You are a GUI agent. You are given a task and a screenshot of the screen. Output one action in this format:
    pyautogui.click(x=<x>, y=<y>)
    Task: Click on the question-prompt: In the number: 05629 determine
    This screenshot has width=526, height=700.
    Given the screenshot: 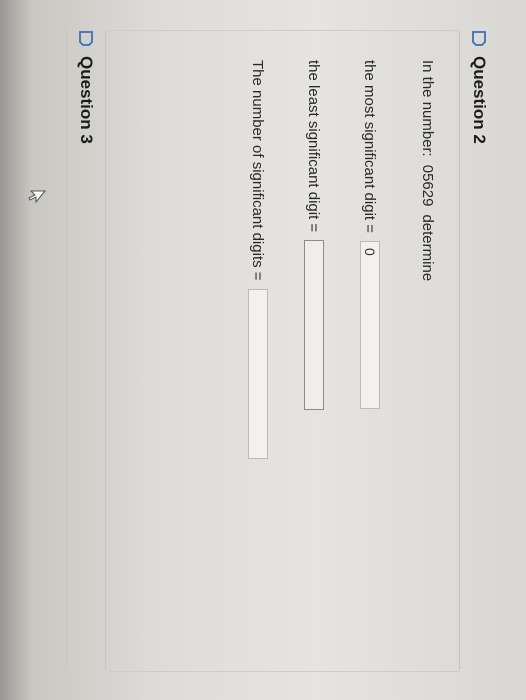 What is the action you would take?
    pyautogui.click(x=427, y=170)
    